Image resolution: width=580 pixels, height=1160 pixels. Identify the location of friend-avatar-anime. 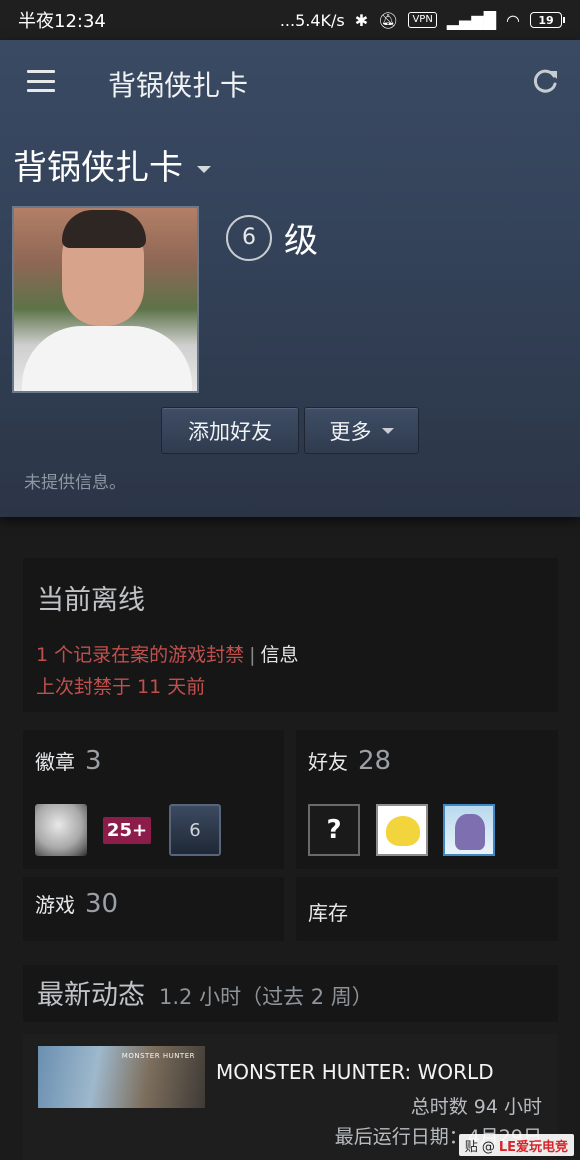
(469, 830).